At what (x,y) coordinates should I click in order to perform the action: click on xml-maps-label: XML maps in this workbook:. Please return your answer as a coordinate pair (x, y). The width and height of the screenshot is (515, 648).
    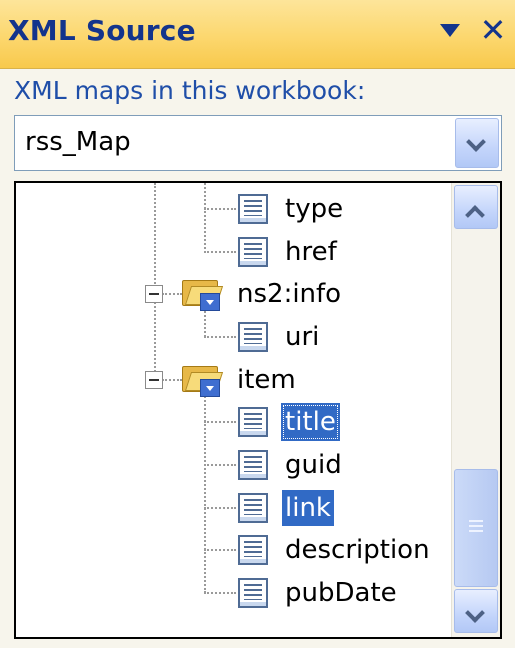
    Looking at the image, I should click on (190, 90).